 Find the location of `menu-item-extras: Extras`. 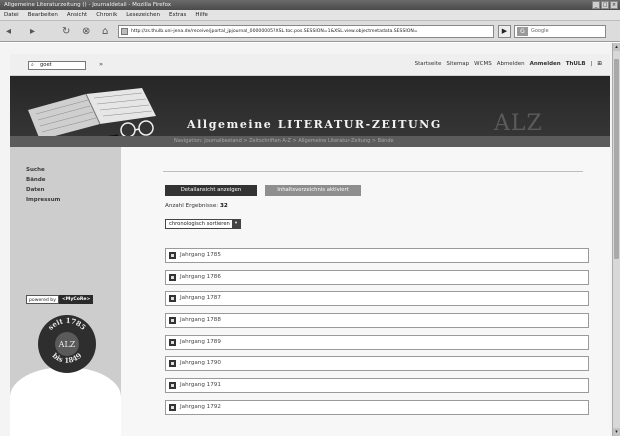

menu-item-extras: Extras is located at coordinates (177, 15).